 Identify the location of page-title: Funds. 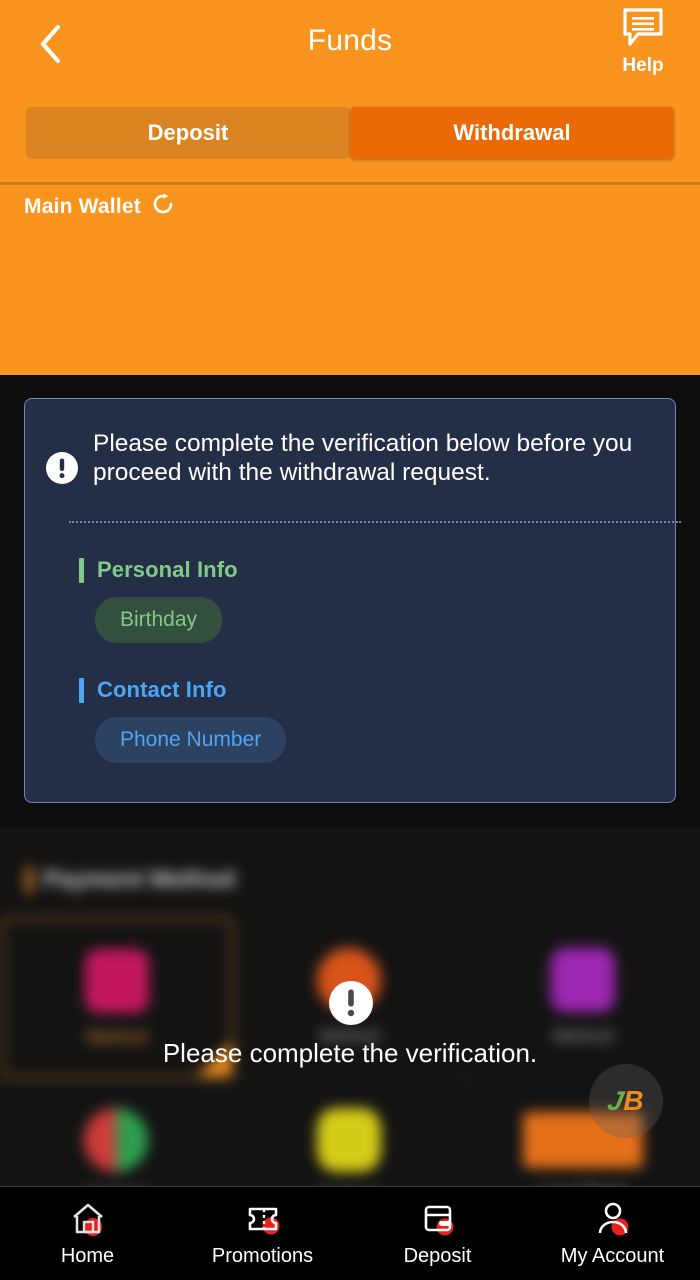
(350, 40).